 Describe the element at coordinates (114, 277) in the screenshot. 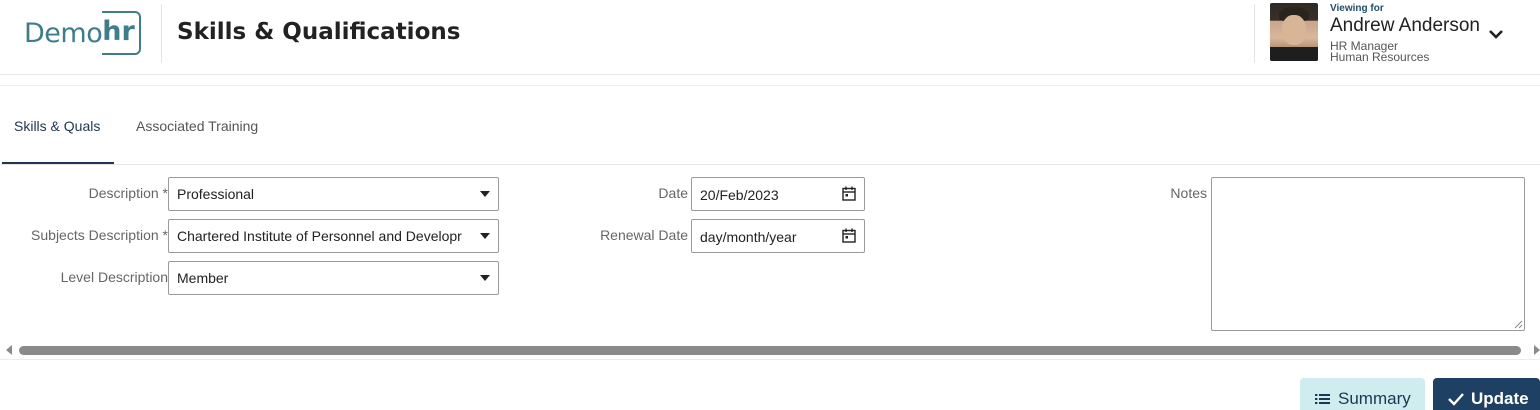

I see `level-description-label: Level Description` at that location.